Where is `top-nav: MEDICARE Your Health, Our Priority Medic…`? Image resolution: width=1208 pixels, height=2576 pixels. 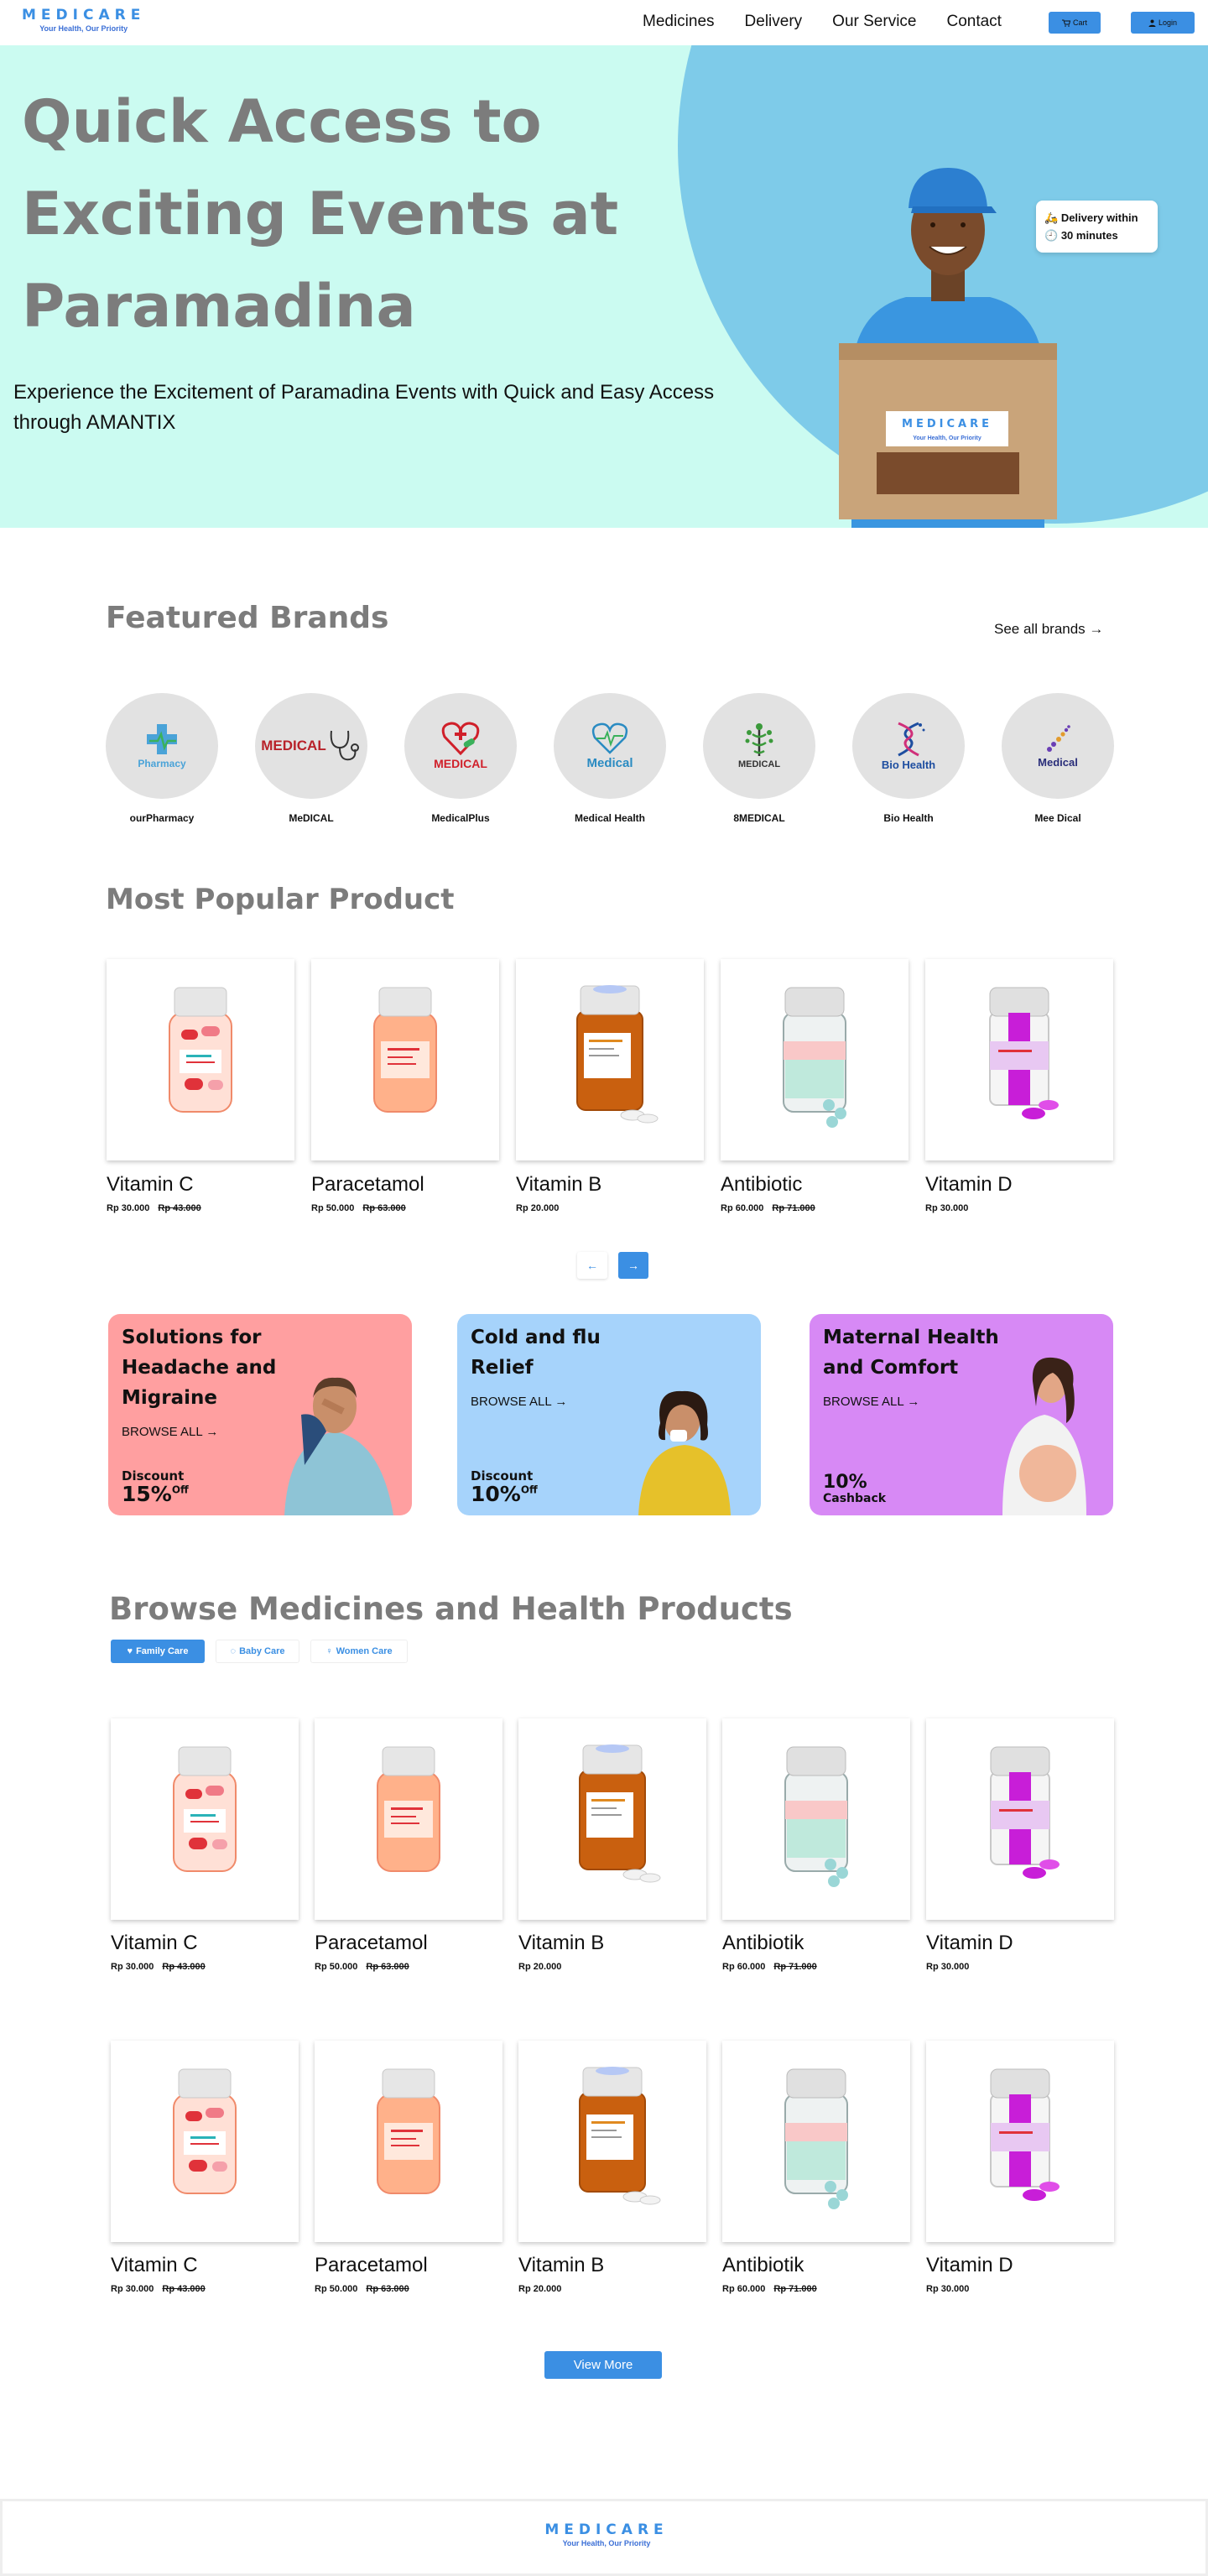 top-nav: MEDICARE Your Health, Our Priority Medic… is located at coordinates (604, 22).